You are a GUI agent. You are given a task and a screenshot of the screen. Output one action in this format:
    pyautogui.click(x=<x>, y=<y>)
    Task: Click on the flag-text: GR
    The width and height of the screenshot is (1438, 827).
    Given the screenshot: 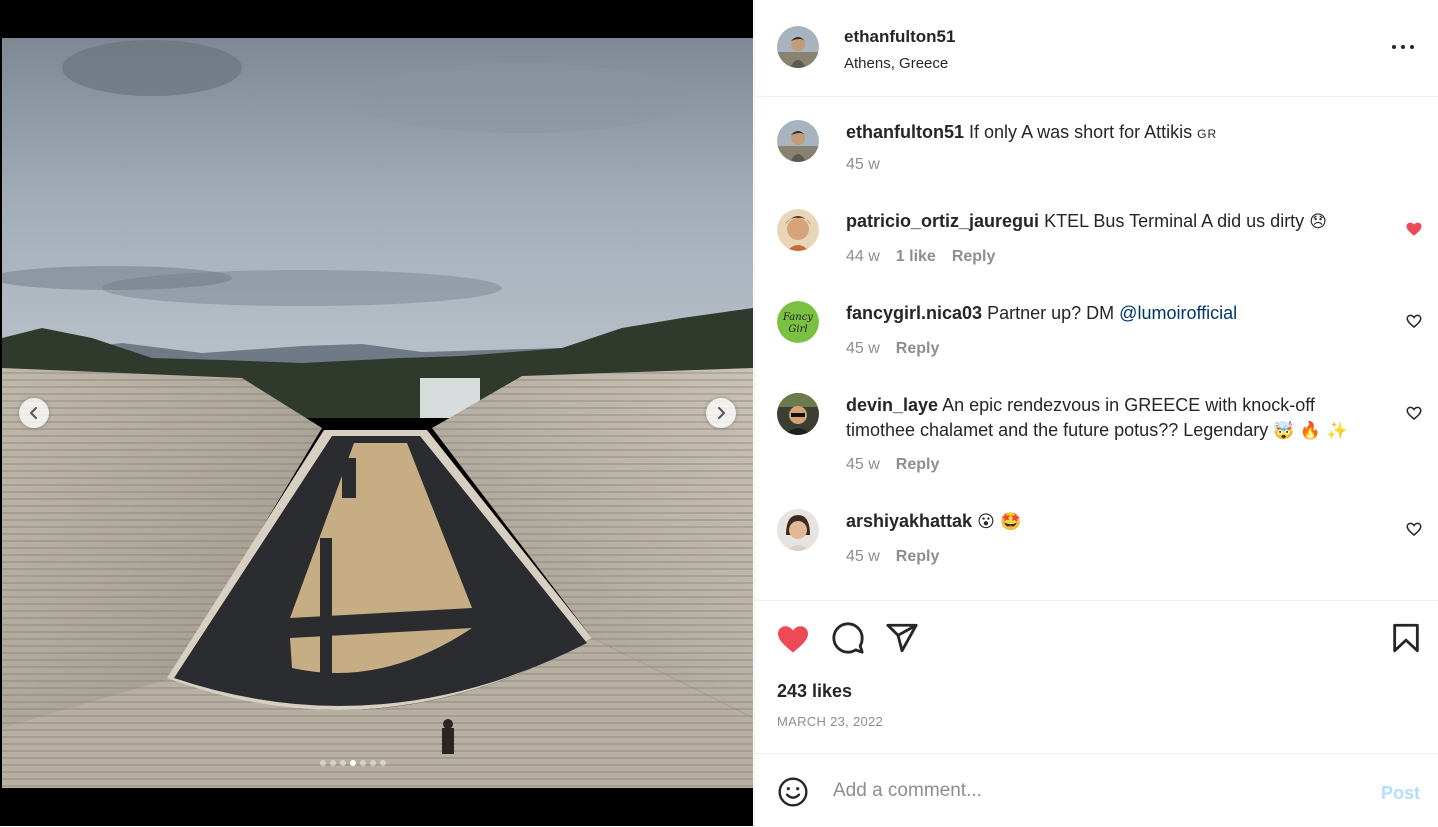 What is the action you would take?
    pyautogui.click(x=1207, y=134)
    